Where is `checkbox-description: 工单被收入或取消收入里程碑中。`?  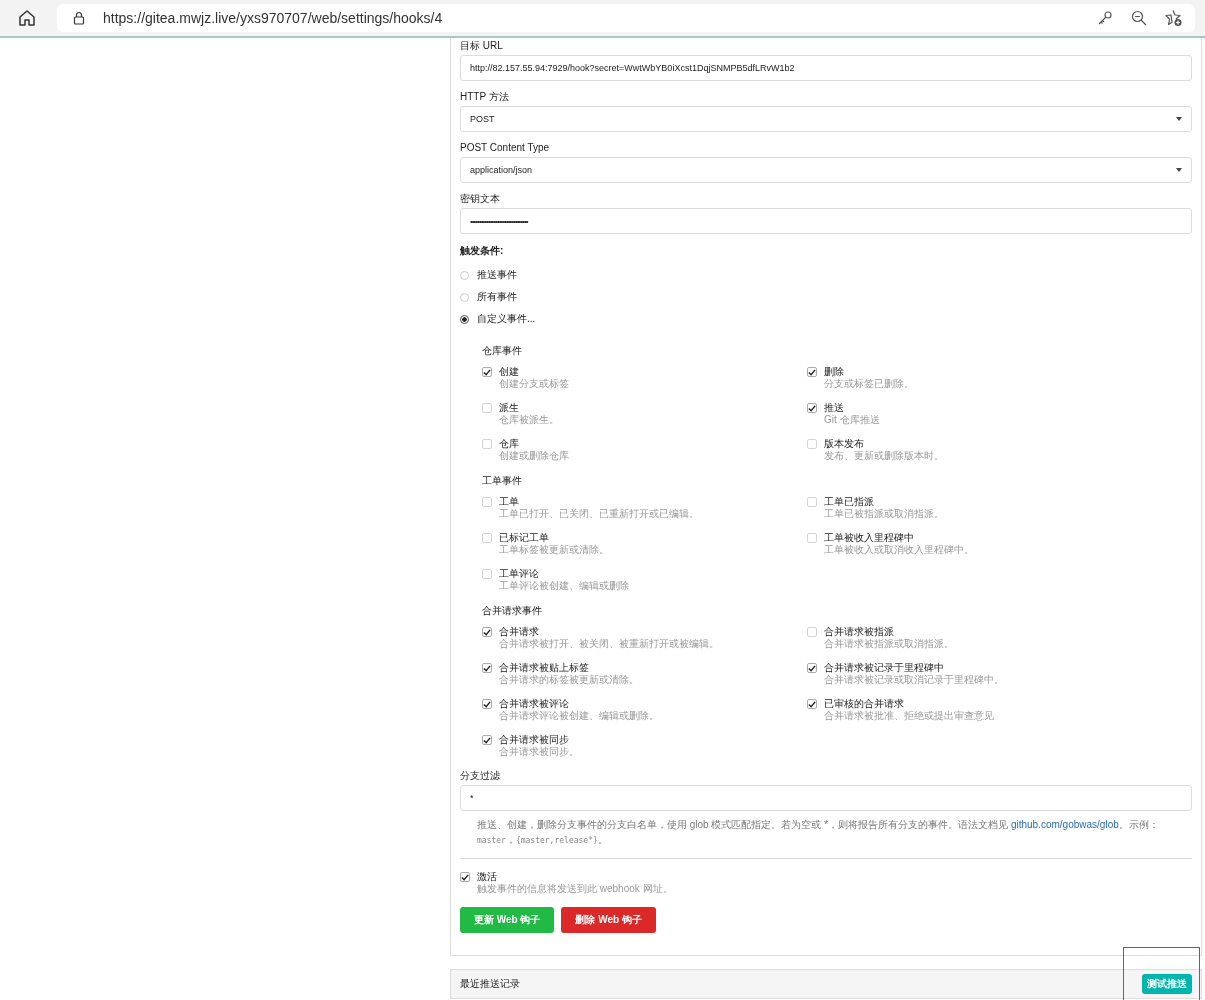 checkbox-description: 工单被收入或取消收入里程碑中。 is located at coordinates (899, 550).